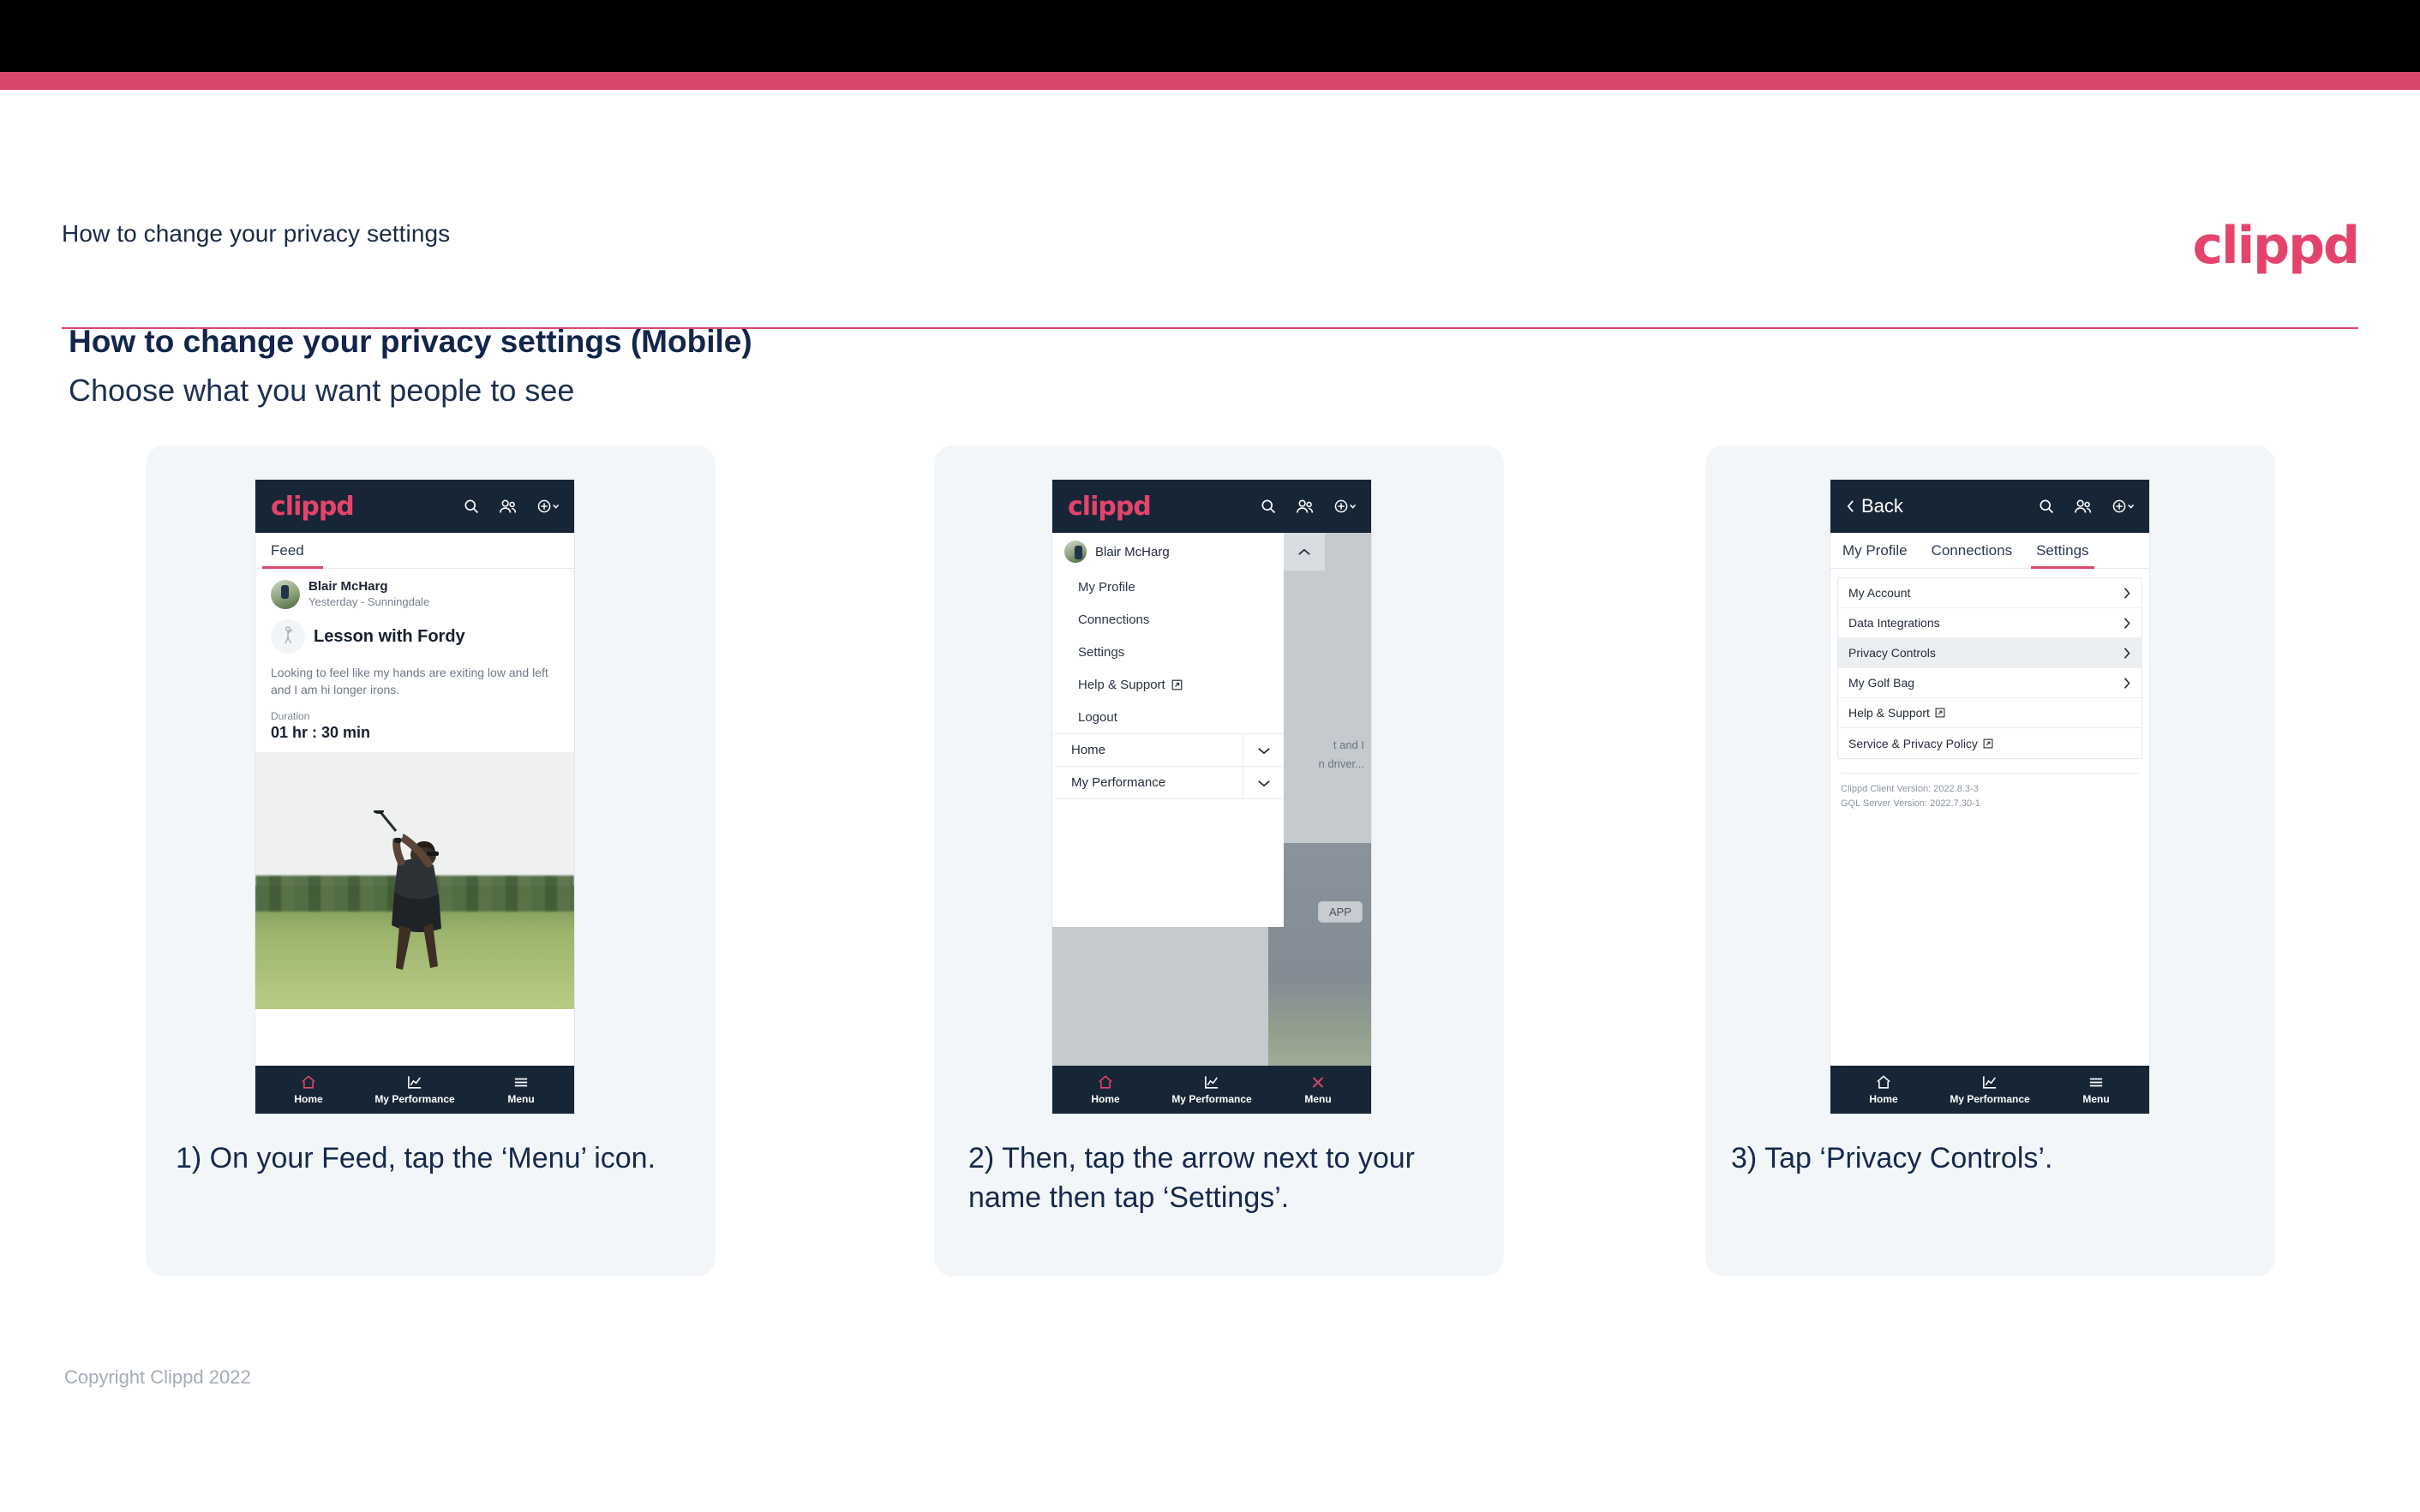  I want to click on duration-label: Duration, so click(290, 716).